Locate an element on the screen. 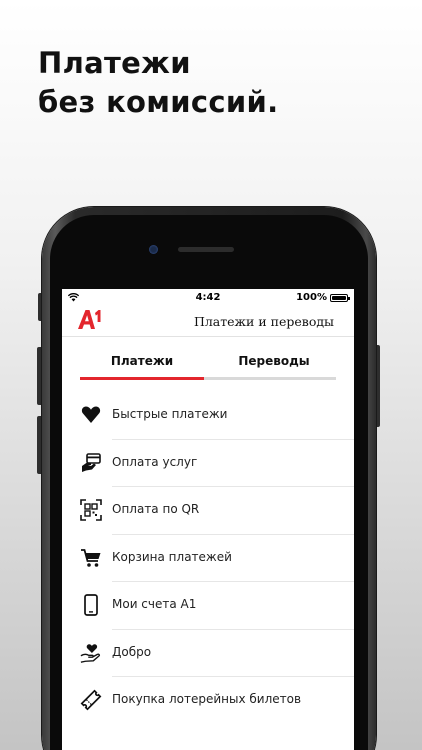 The image size is (422, 750). page-title: Платежи и переводы is located at coordinates (263, 321).